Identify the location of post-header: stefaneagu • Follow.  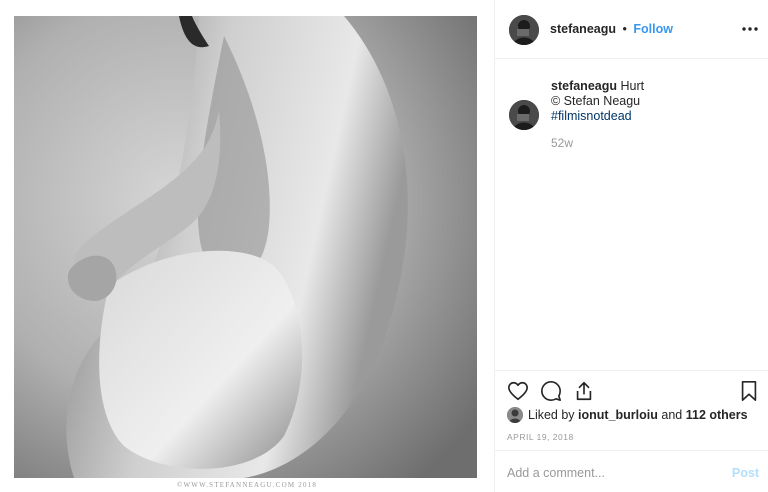
(631, 29).